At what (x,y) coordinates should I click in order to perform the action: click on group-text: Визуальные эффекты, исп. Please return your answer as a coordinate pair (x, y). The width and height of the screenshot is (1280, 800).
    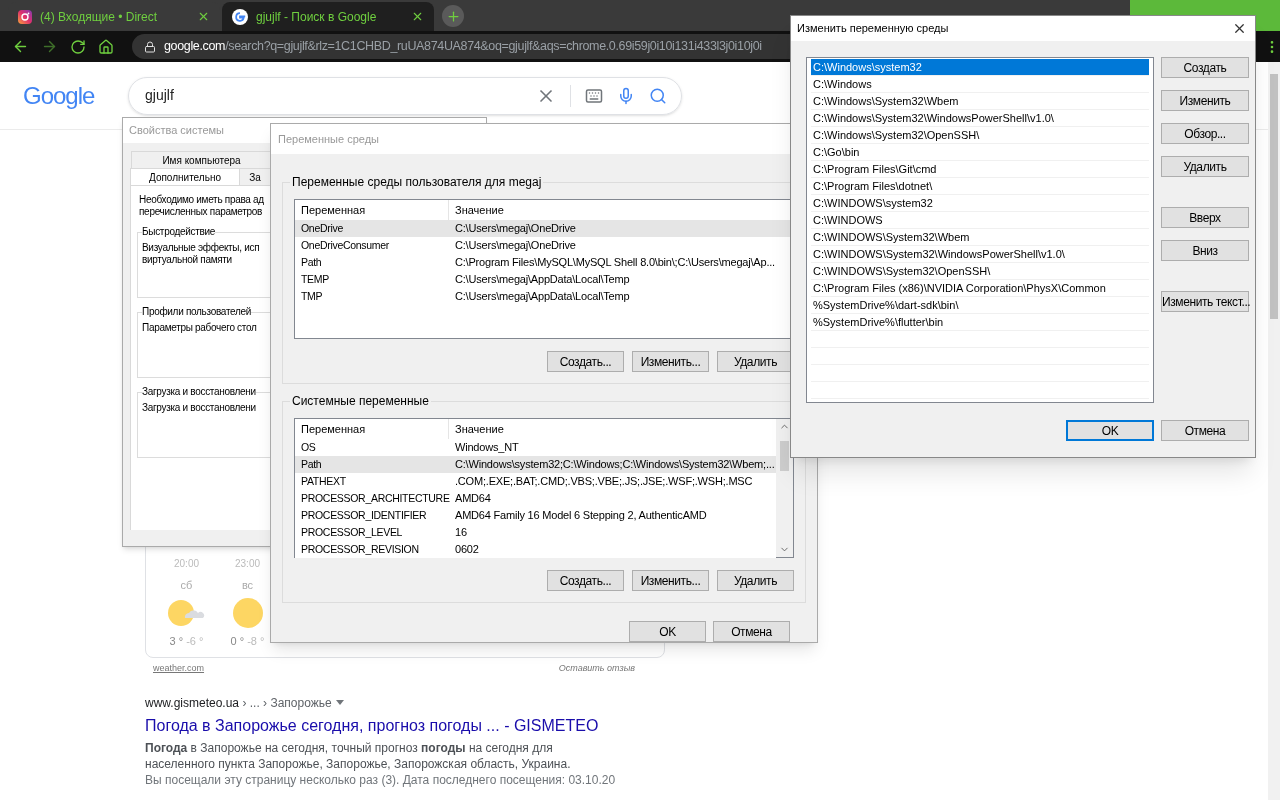
    Looking at the image, I should click on (201, 248).